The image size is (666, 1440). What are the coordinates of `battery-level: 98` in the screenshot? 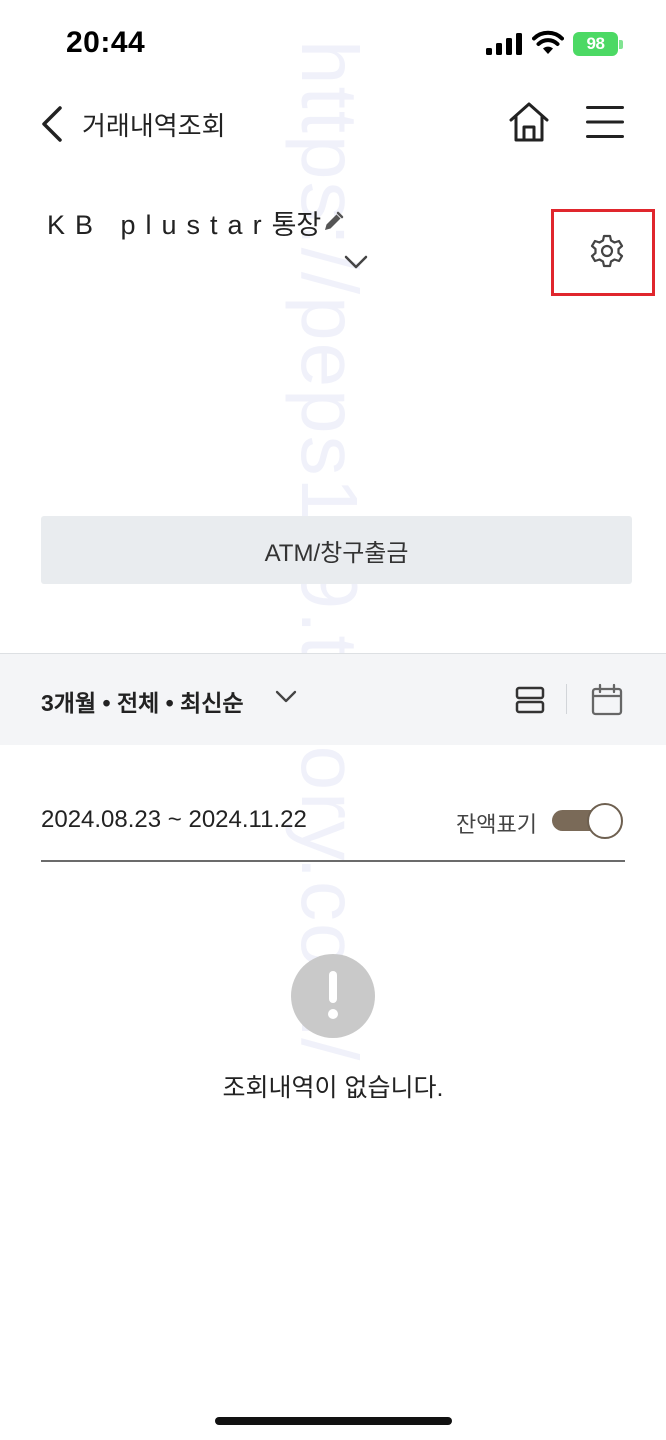 It's located at (595, 43).